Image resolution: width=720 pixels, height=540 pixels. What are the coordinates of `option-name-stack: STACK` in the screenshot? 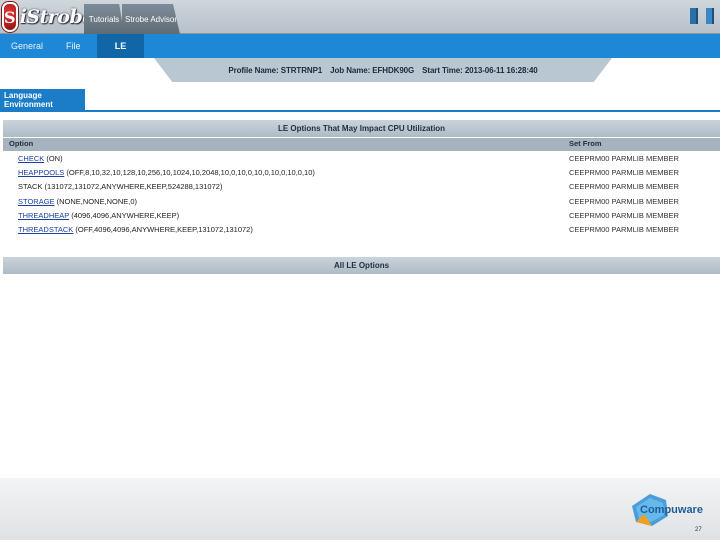 It's located at (30, 187).